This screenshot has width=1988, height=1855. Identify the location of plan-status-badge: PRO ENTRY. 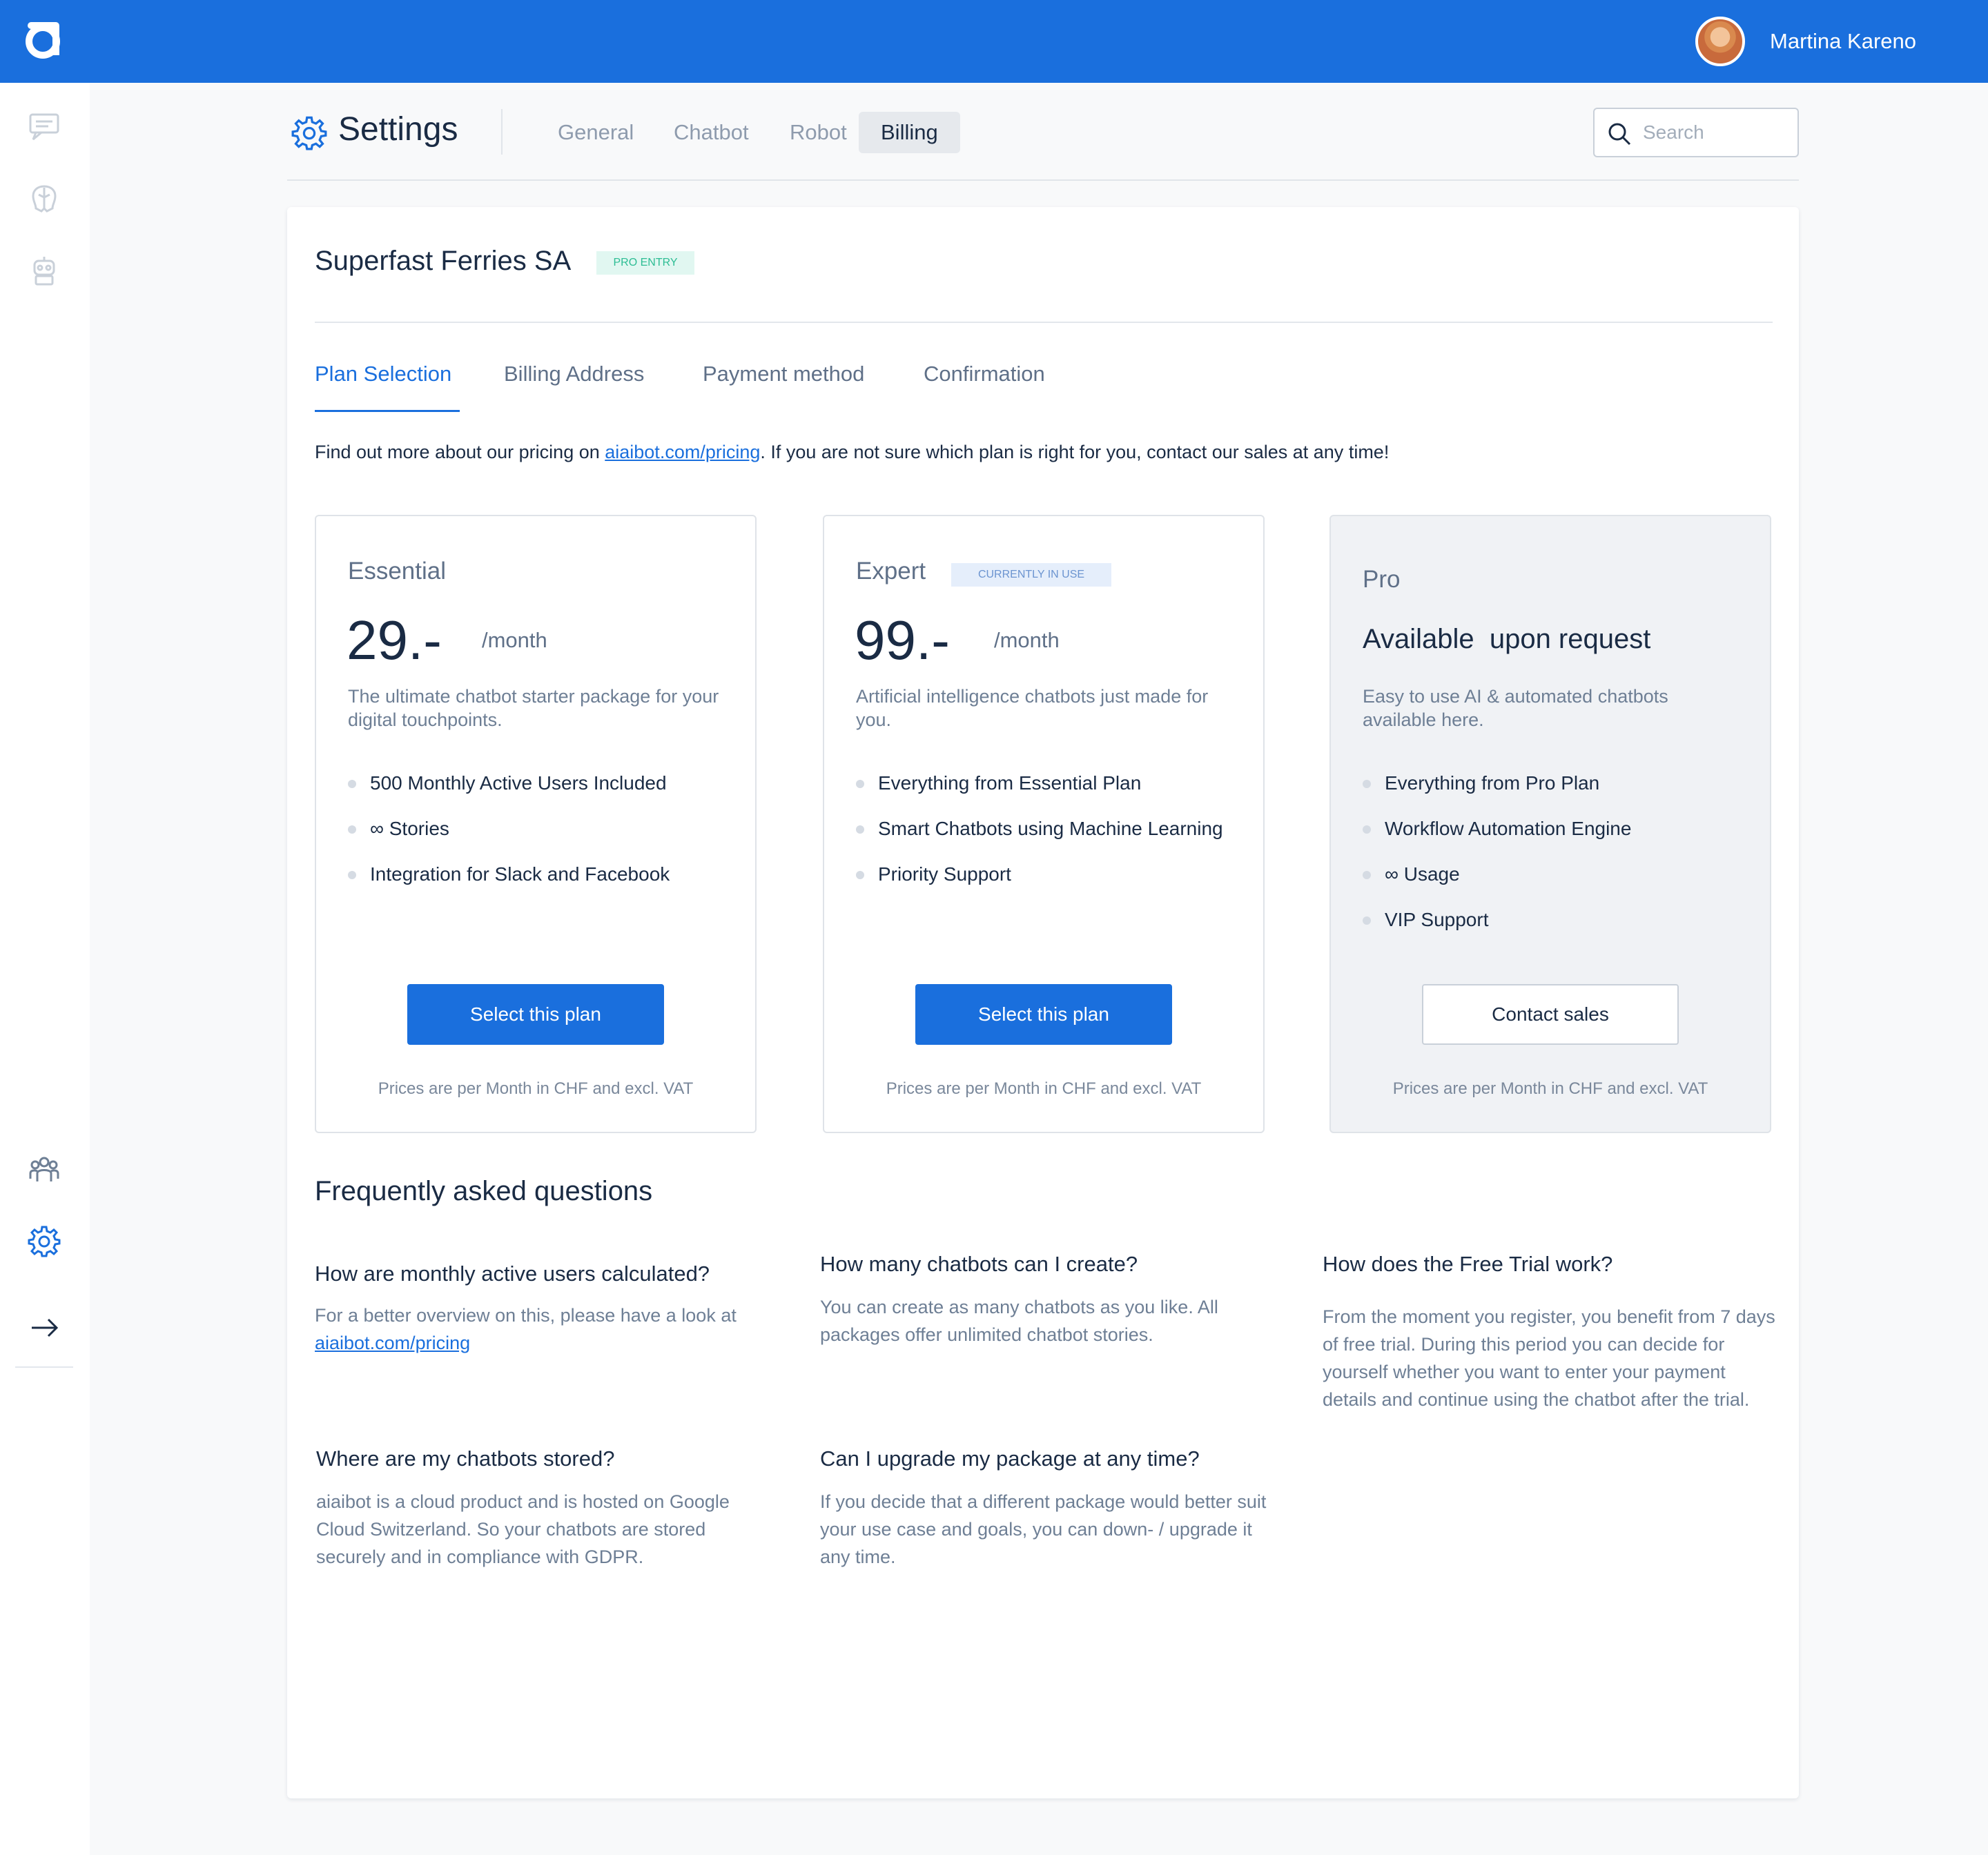
(645, 263).